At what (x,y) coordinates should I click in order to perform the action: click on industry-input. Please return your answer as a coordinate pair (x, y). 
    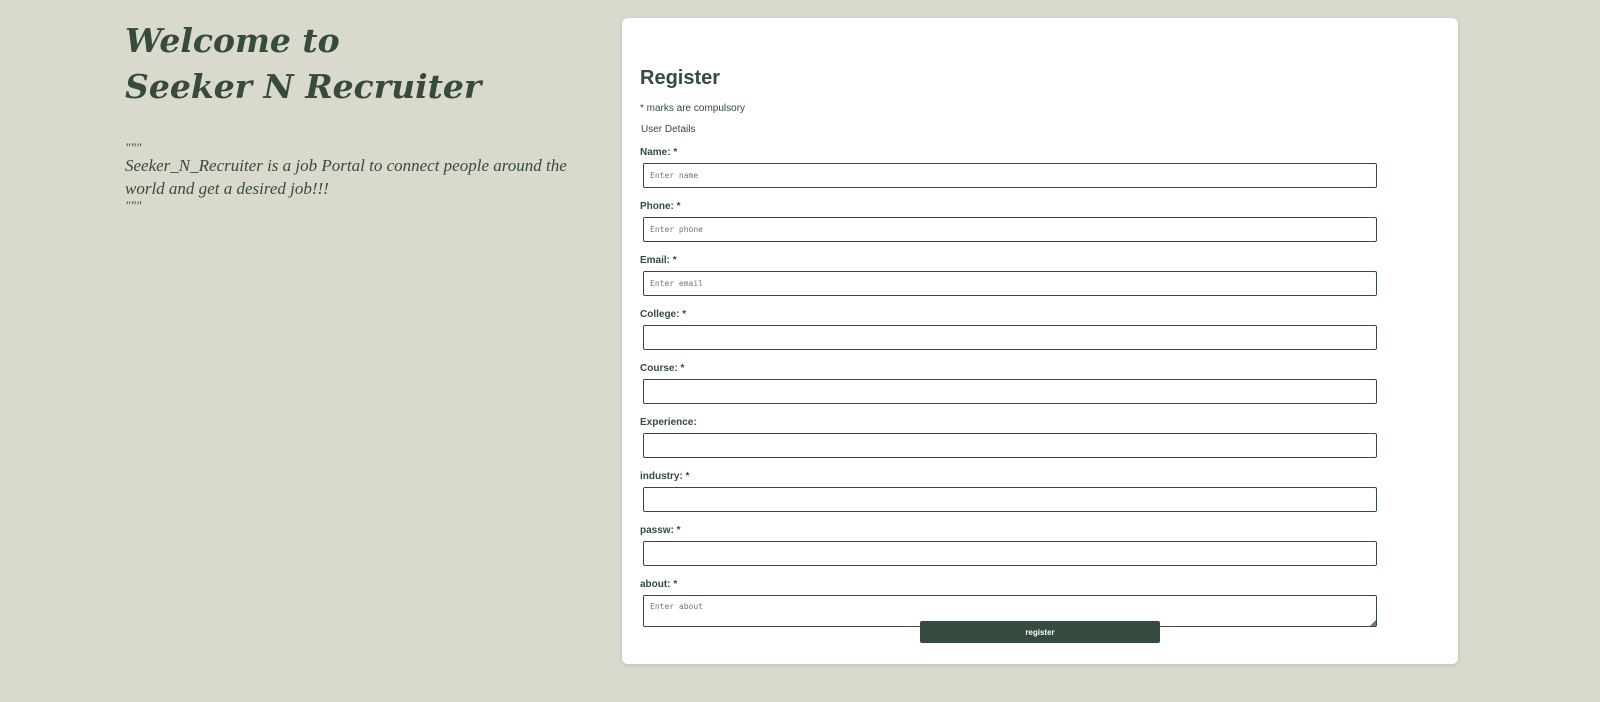
    Looking at the image, I should click on (1010, 499).